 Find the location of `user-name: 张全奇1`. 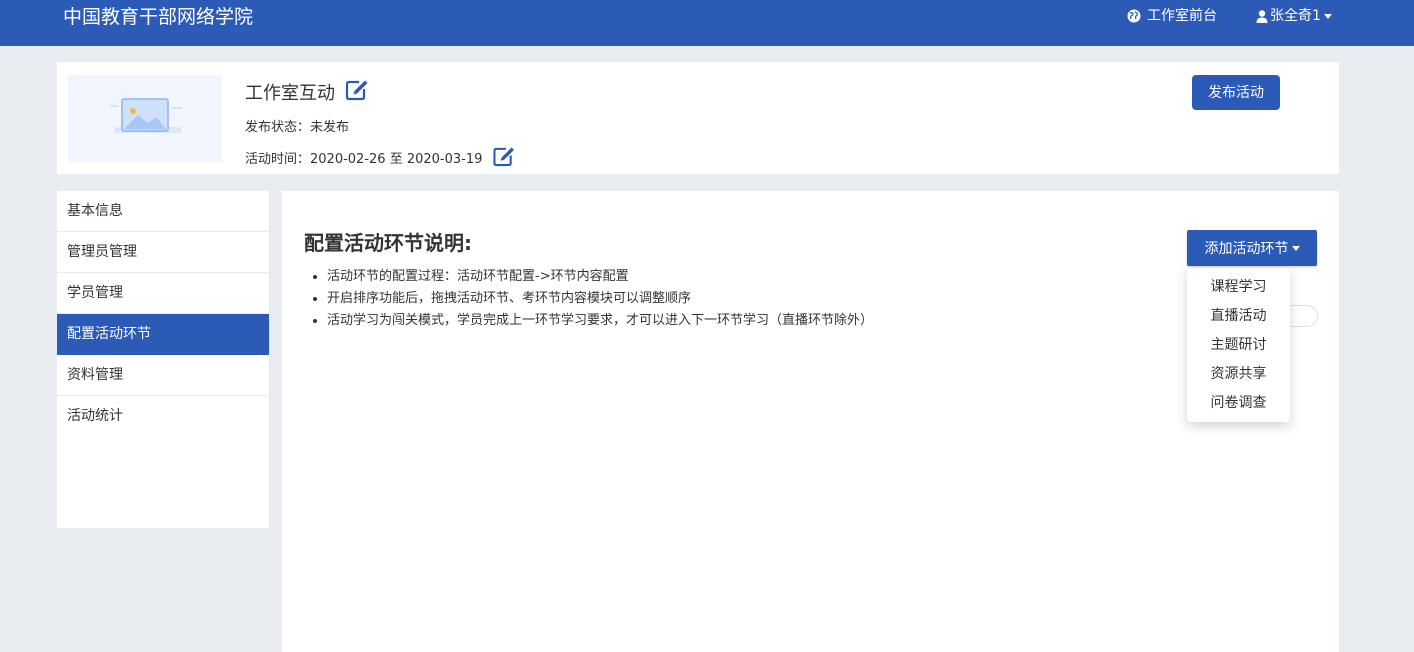

user-name: 张全奇1 is located at coordinates (1295, 16).